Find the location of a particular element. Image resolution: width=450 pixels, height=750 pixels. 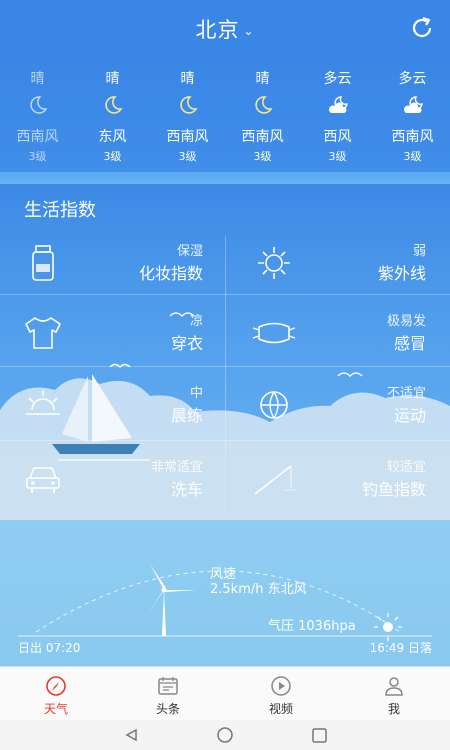

life-index-value: 弱 is located at coordinates (419, 251).